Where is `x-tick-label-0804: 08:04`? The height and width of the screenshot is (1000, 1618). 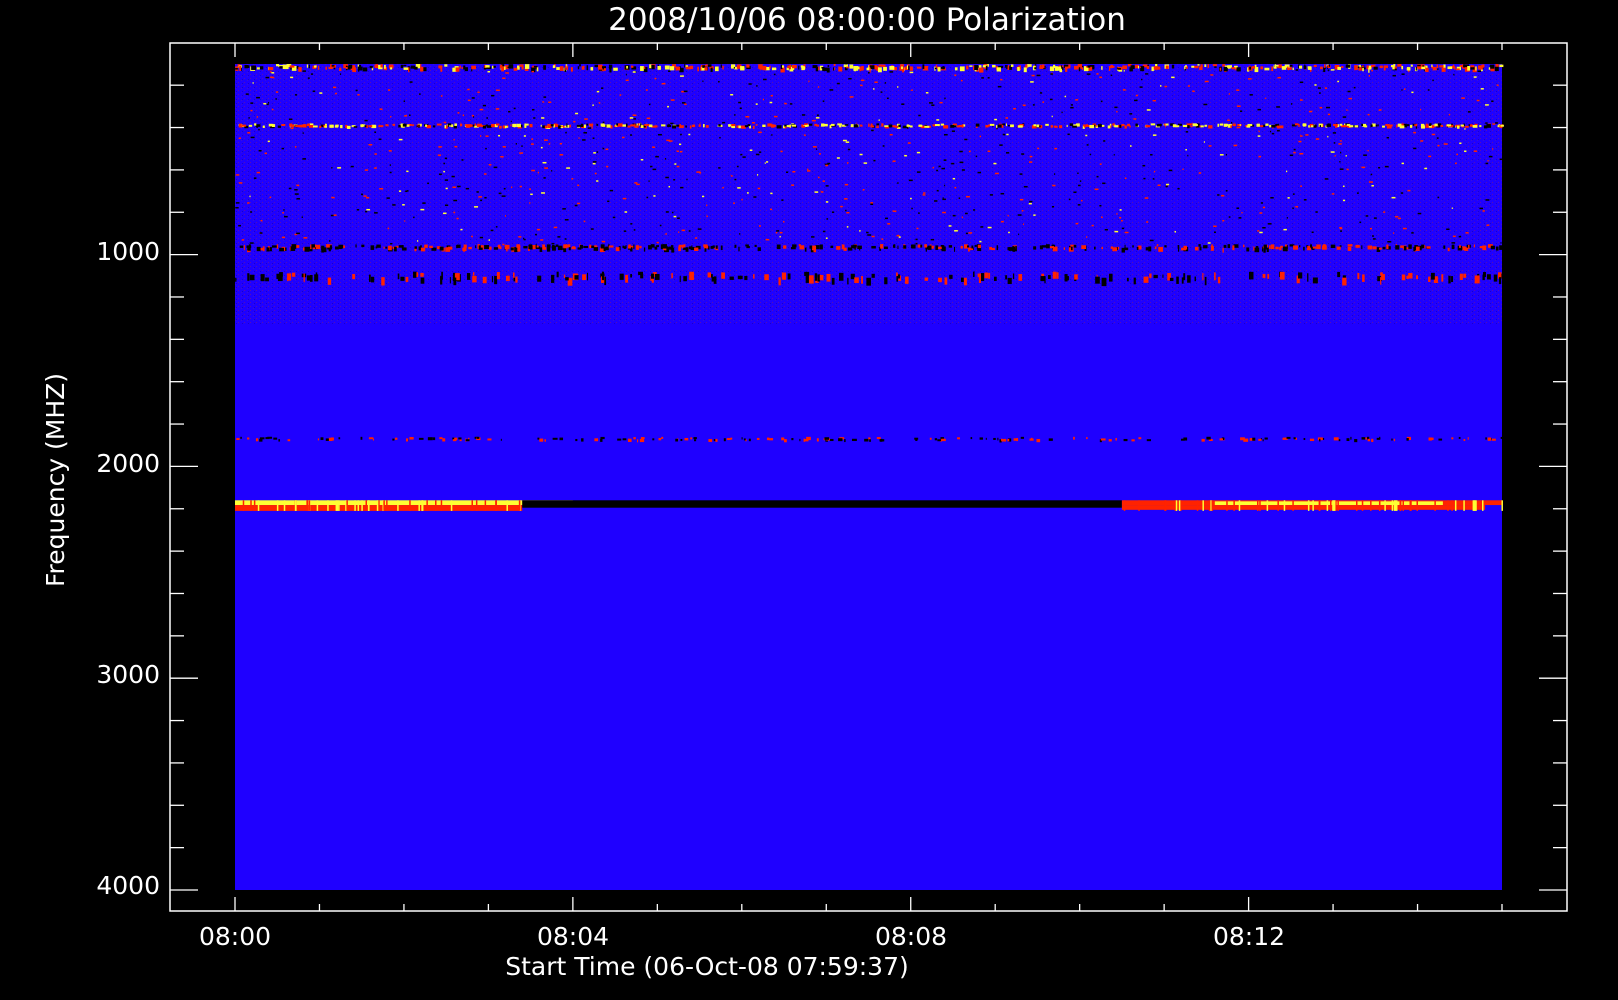 x-tick-label-0804: 08:04 is located at coordinates (573, 936).